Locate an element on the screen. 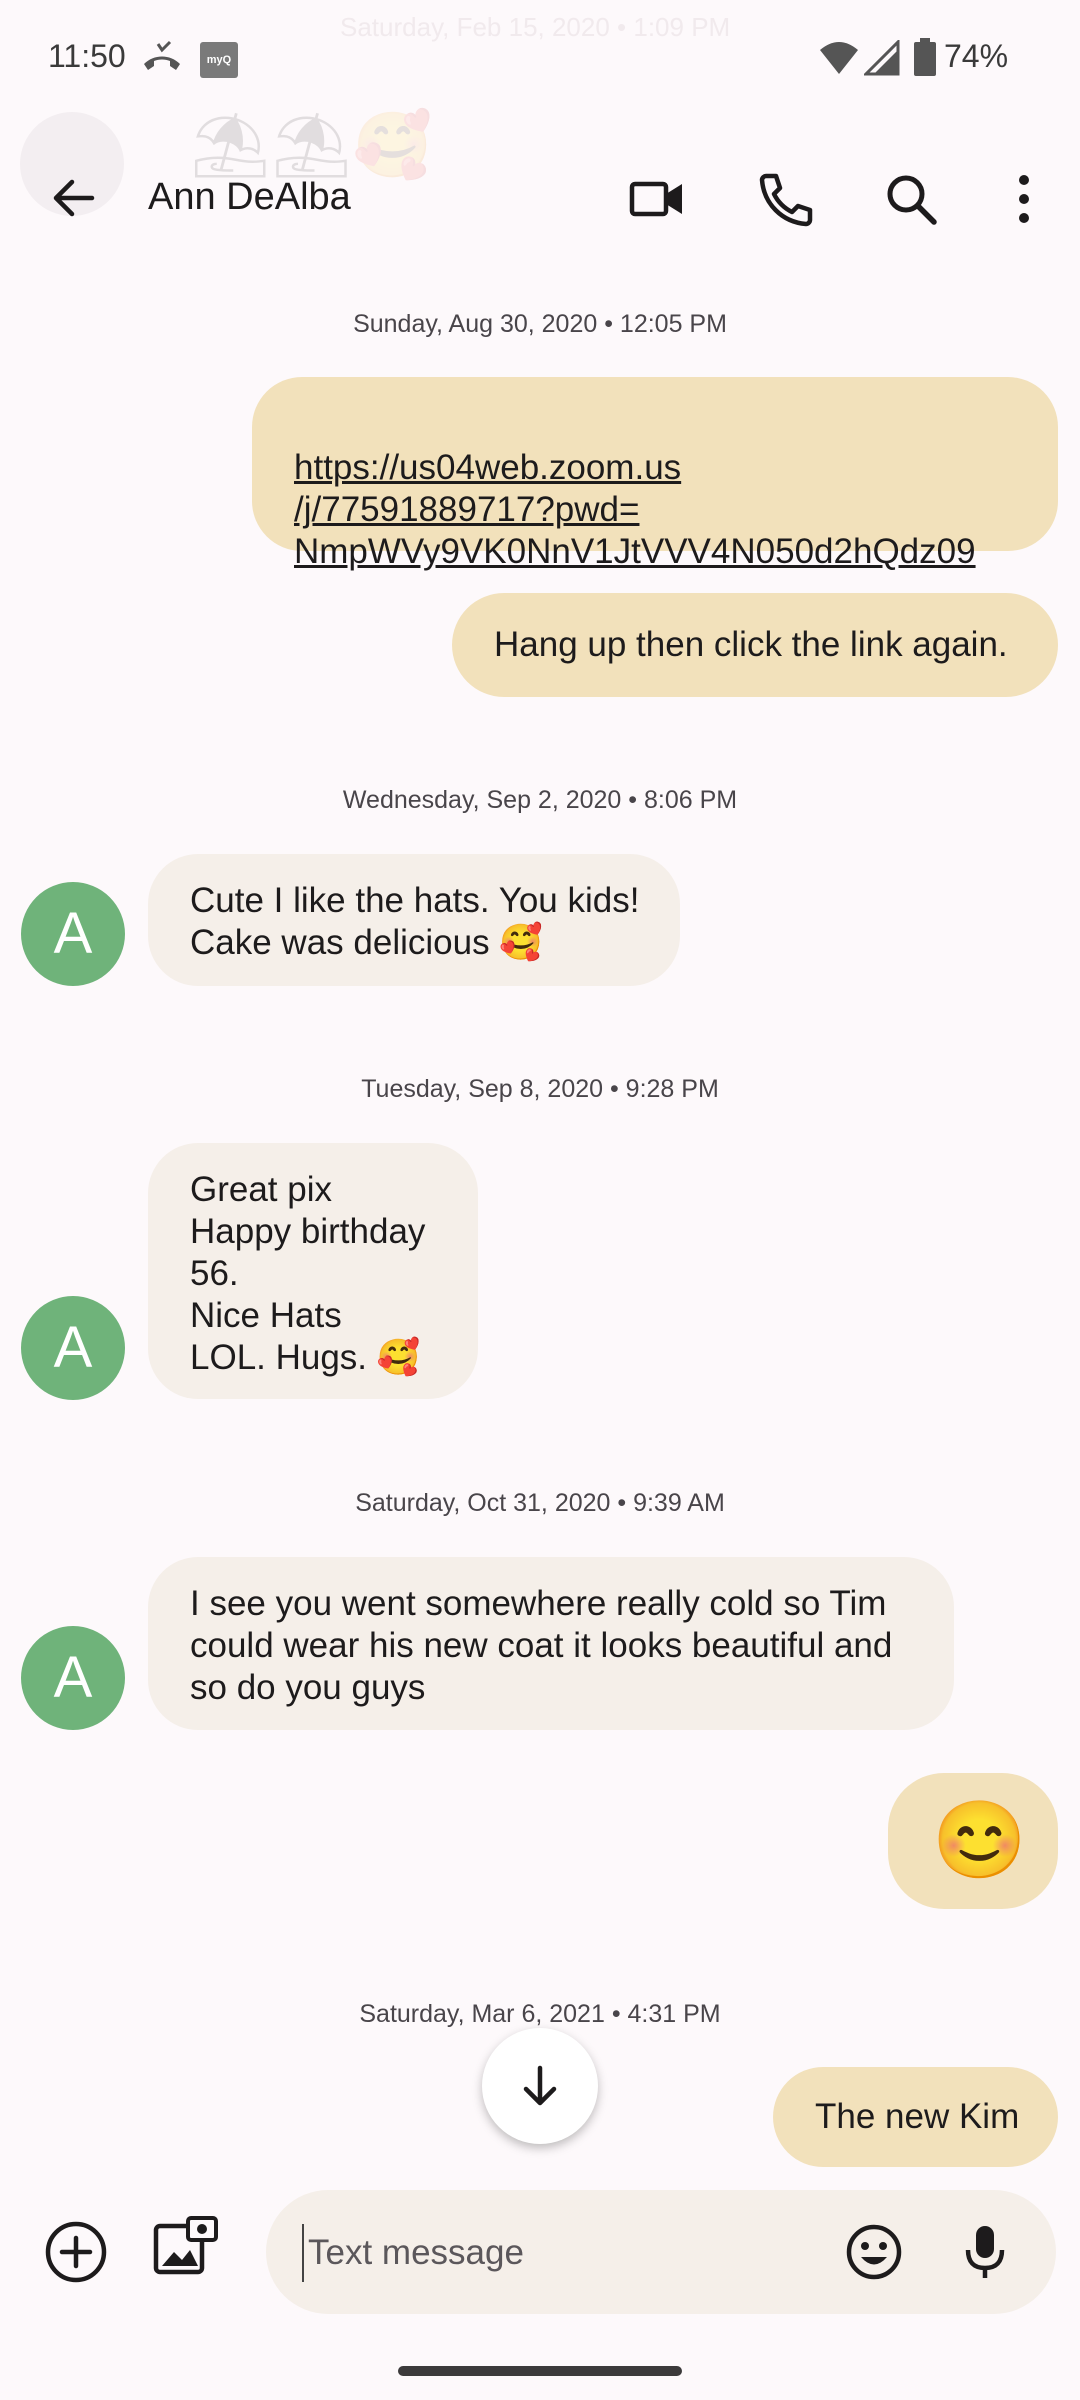  battery-percent: 74% is located at coordinates (976, 56).